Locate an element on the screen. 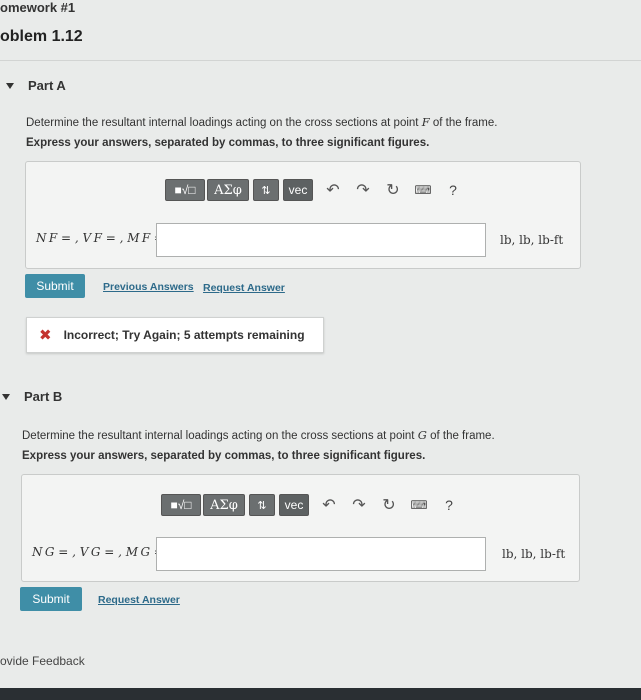  part-b-header: Part B is located at coordinates (32, 396).